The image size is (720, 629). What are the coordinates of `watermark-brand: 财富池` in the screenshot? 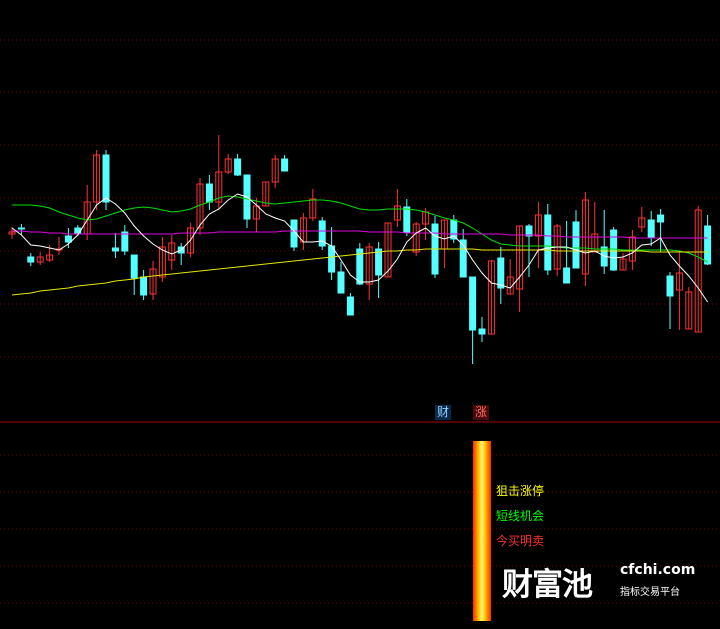 It's located at (547, 585).